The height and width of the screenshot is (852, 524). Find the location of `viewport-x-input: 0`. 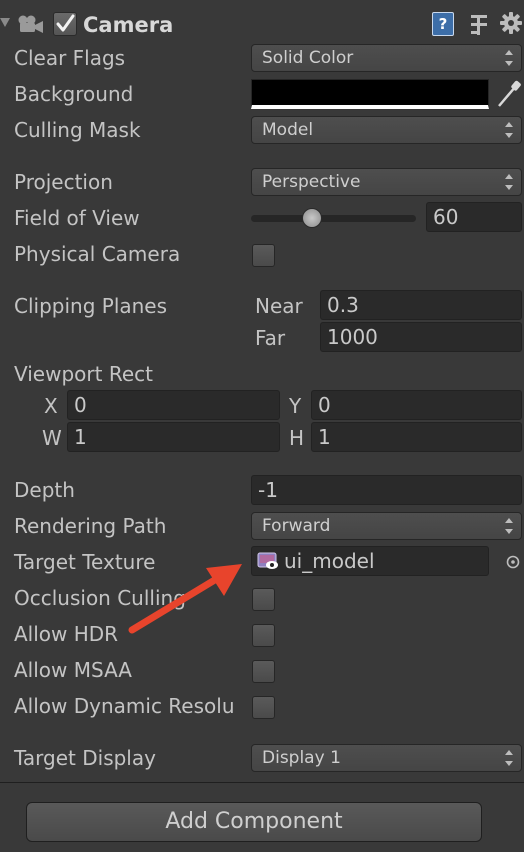

viewport-x-input: 0 is located at coordinates (173, 405).